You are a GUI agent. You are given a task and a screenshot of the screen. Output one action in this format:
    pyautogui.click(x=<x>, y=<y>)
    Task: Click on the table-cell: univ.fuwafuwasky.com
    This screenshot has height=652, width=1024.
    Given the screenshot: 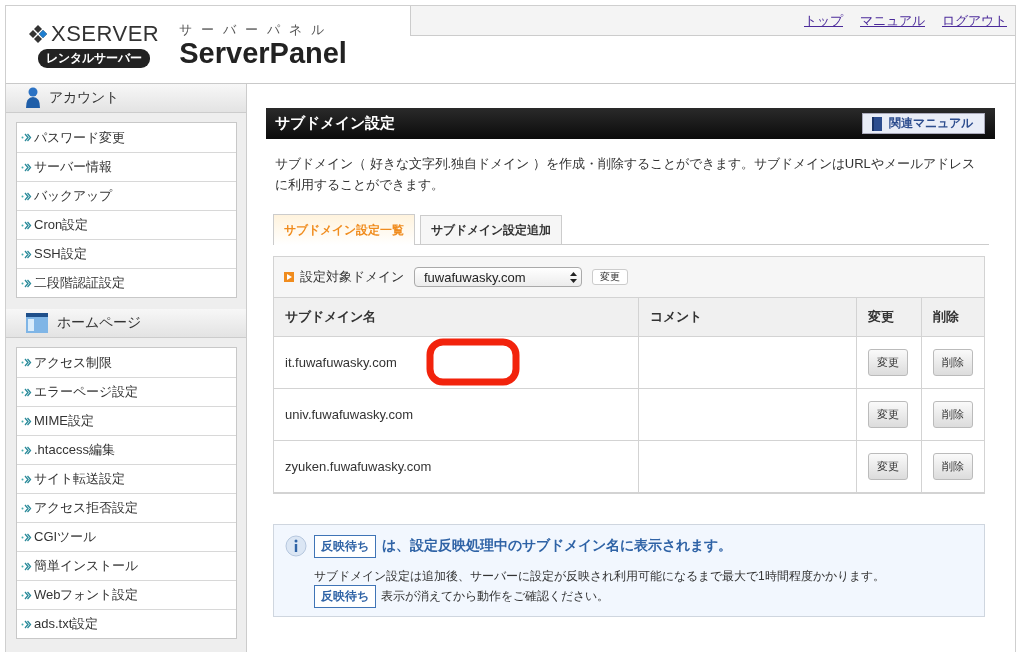 What is the action you would take?
    pyautogui.click(x=456, y=415)
    